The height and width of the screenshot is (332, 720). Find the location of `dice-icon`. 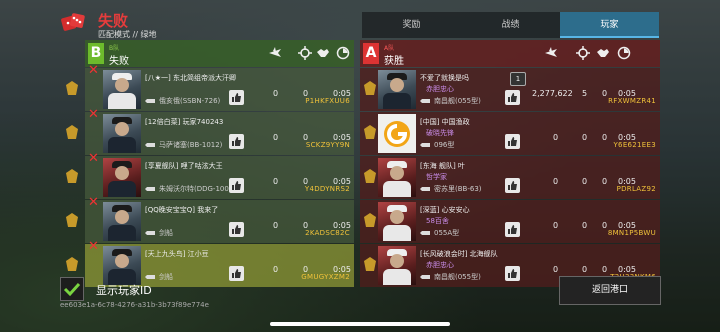

dice-icon is located at coordinates (73, 22).